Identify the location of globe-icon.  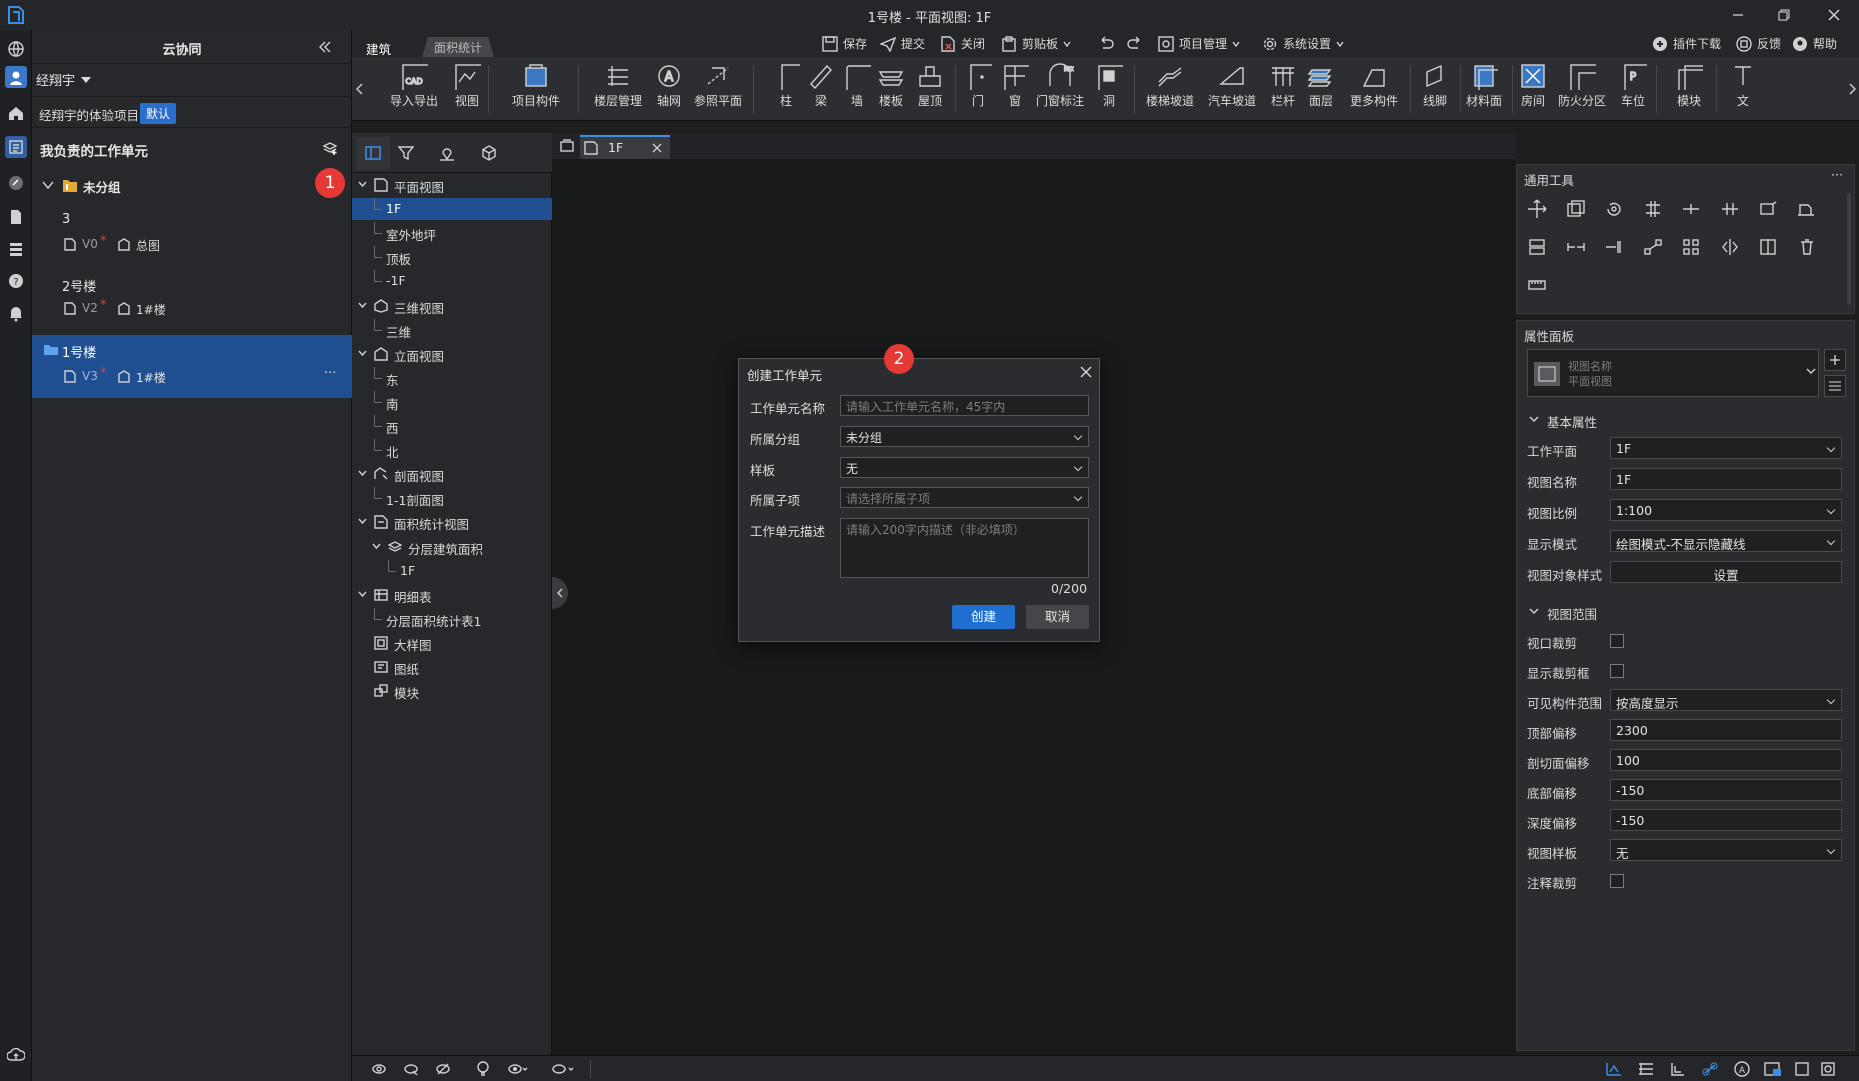
(16, 49).